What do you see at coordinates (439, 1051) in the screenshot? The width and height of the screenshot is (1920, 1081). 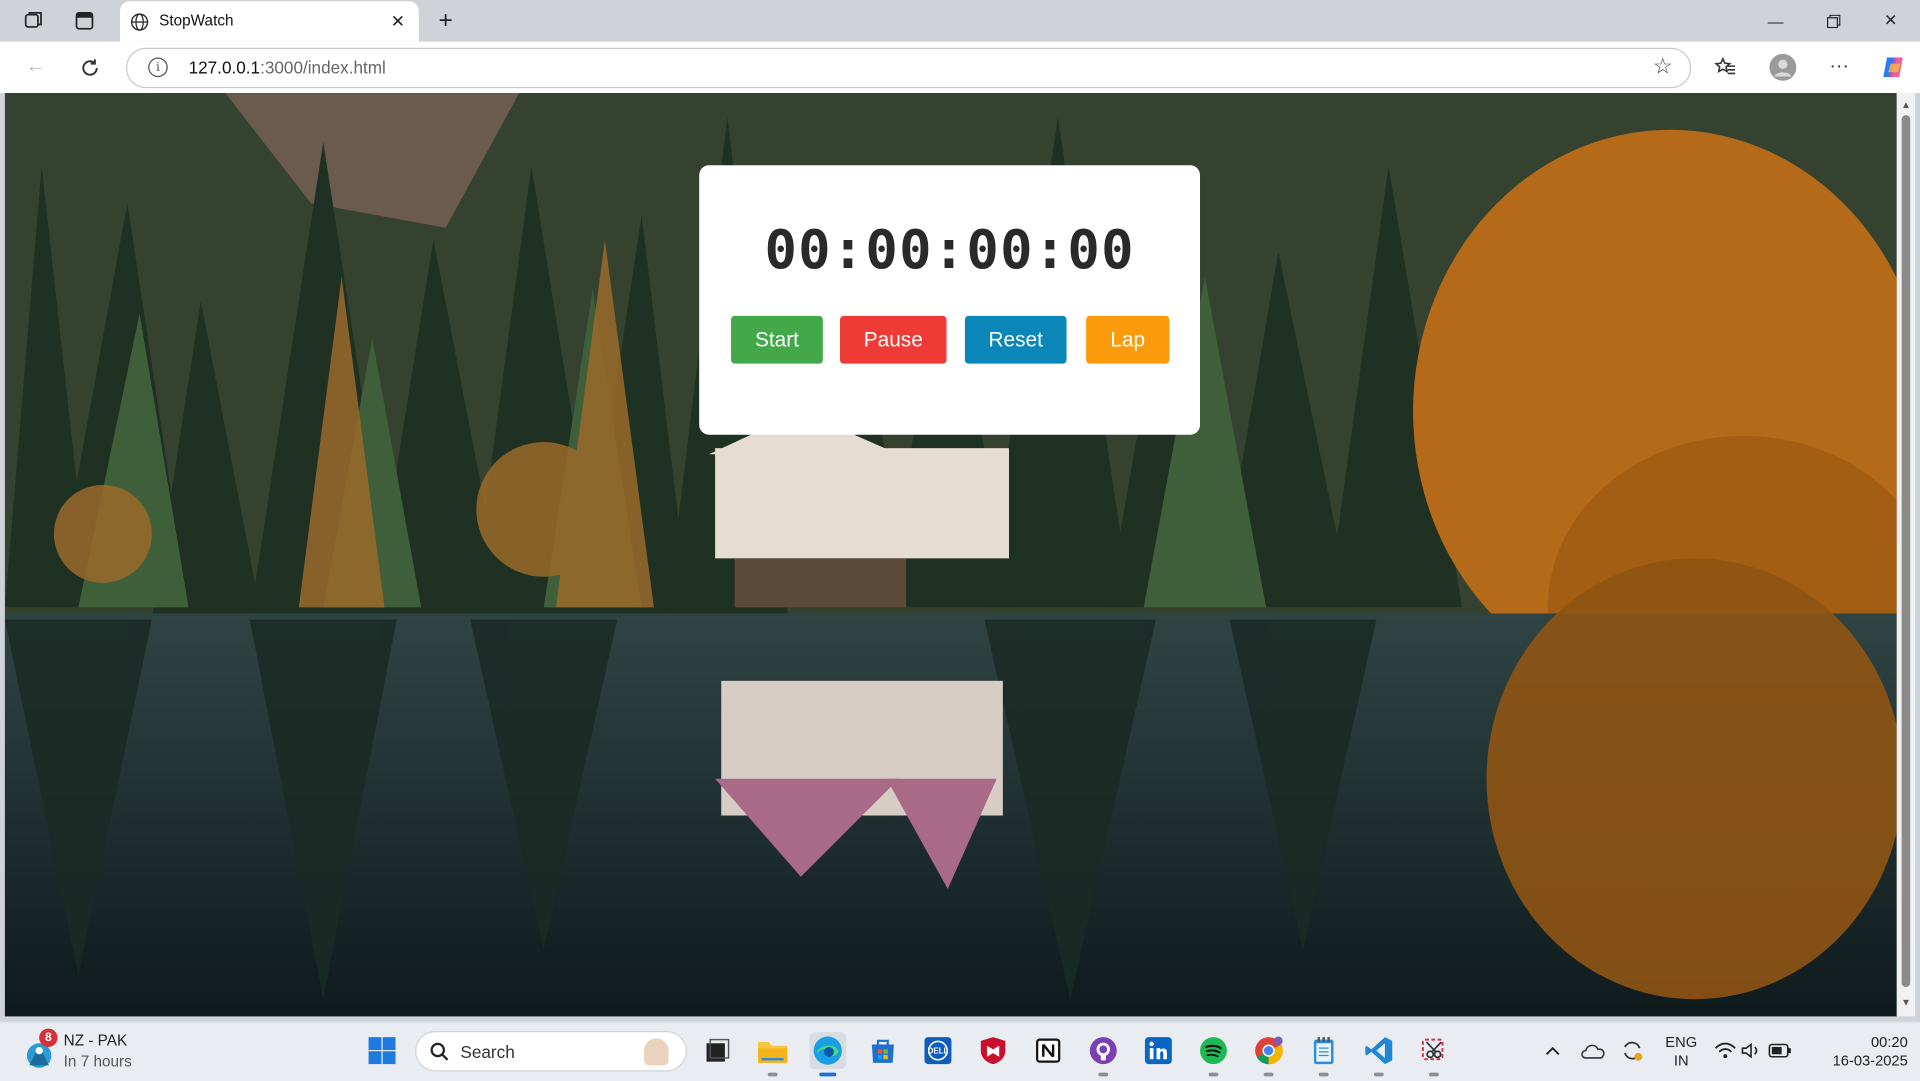 I see `search-icon` at bounding box center [439, 1051].